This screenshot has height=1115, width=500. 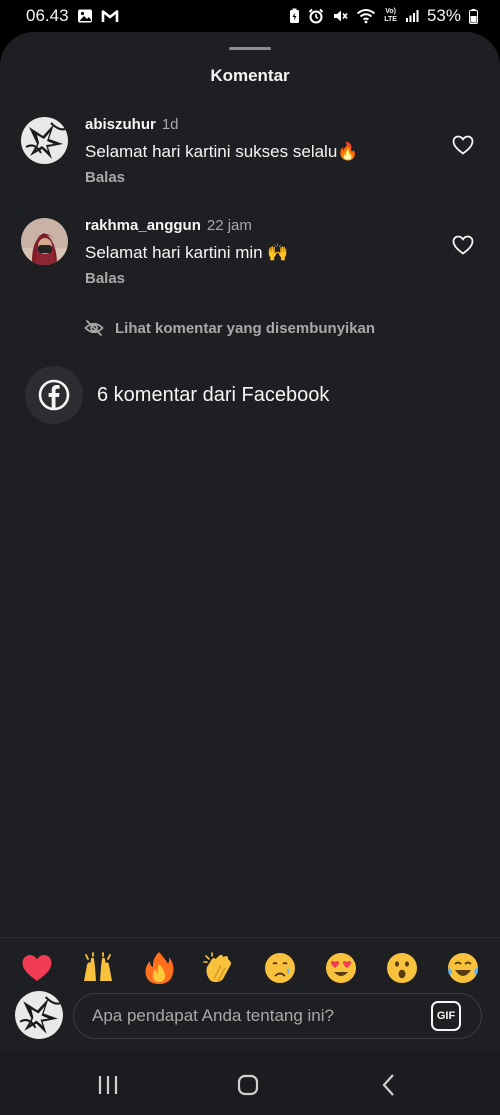 I want to click on home-icon, so click(x=248, y=1085).